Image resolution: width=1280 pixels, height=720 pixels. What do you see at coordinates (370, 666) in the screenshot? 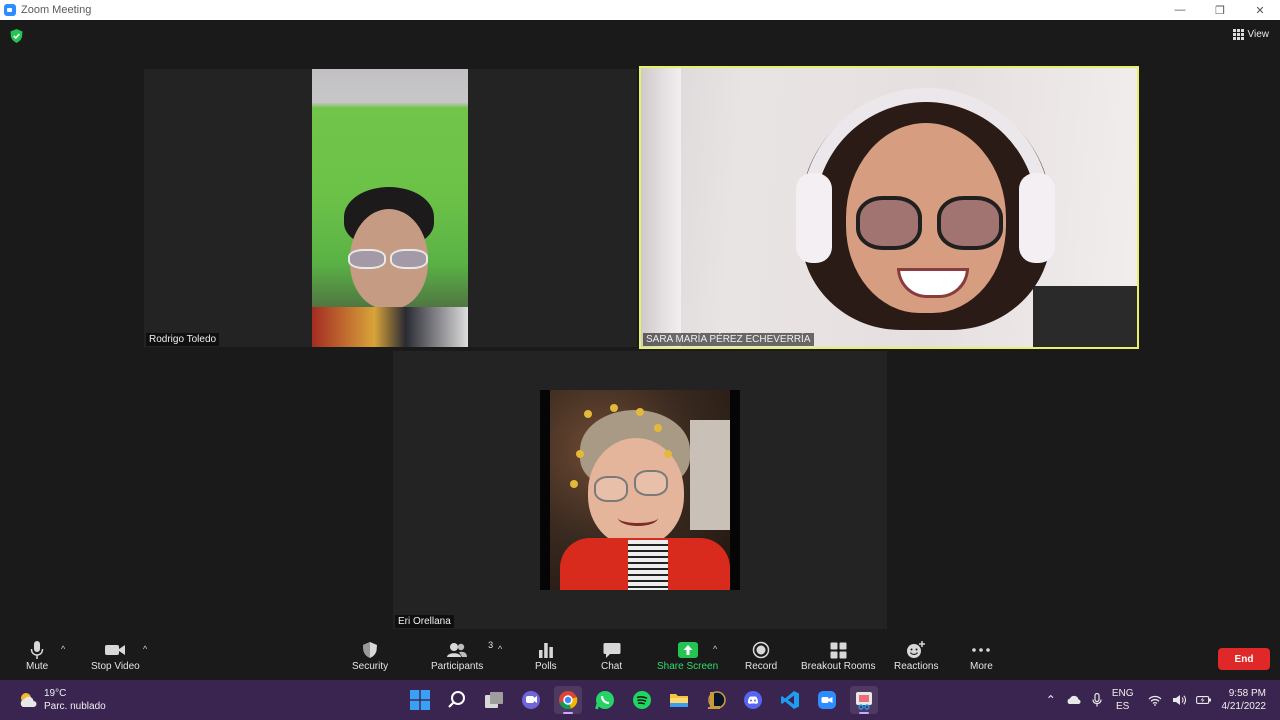
I see `security-label: Security` at bounding box center [370, 666].